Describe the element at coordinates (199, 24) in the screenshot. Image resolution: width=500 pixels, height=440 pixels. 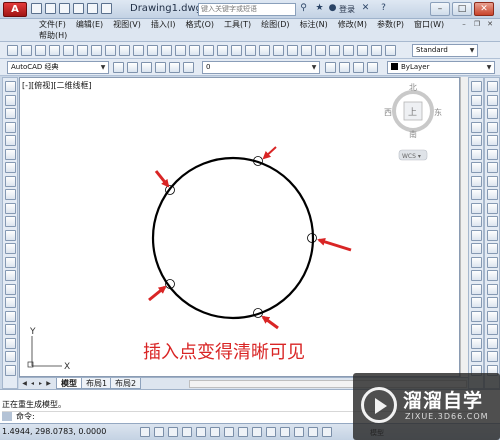
I see `menu-item: 格式(O)` at that location.